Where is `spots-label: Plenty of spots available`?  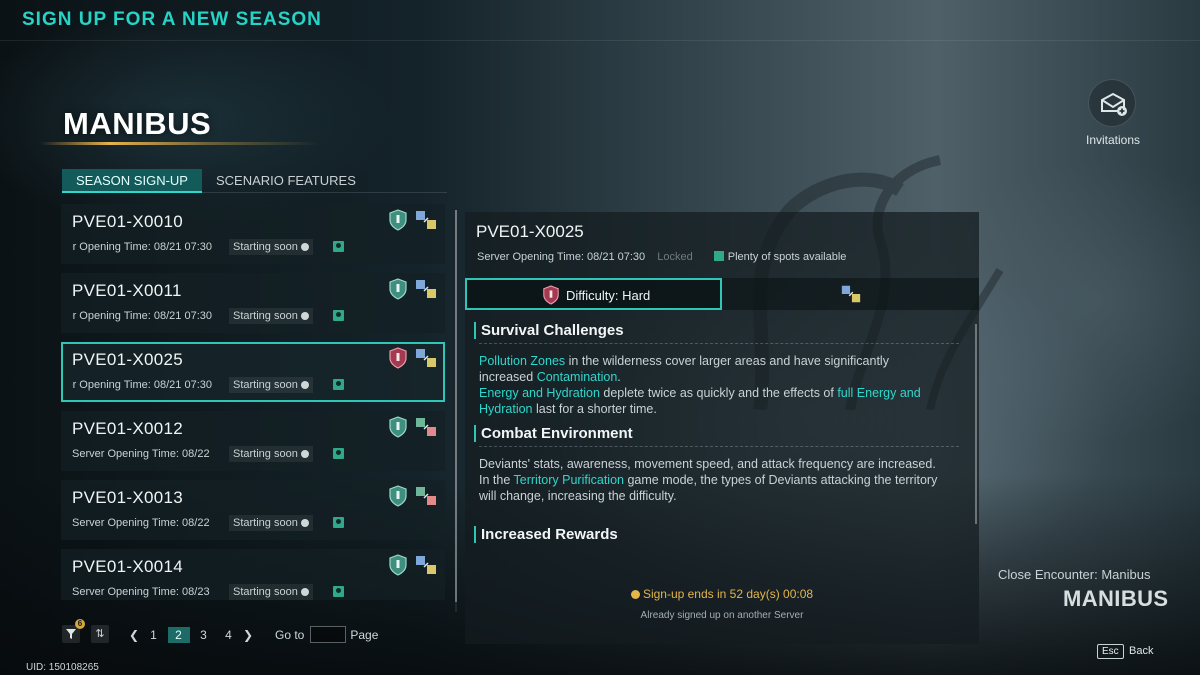
spots-label: Plenty of spots available is located at coordinates (787, 257).